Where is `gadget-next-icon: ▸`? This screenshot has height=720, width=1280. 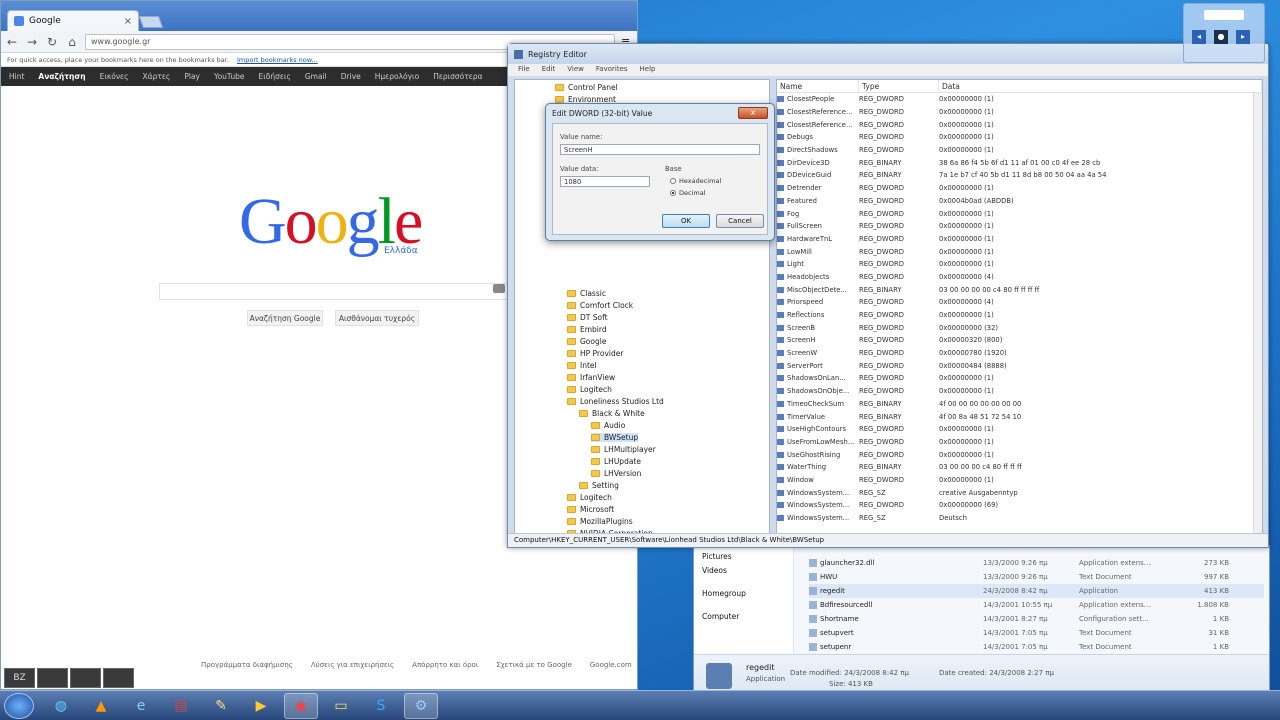 gadget-next-icon: ▸ is located at coordinates (1243, 37).